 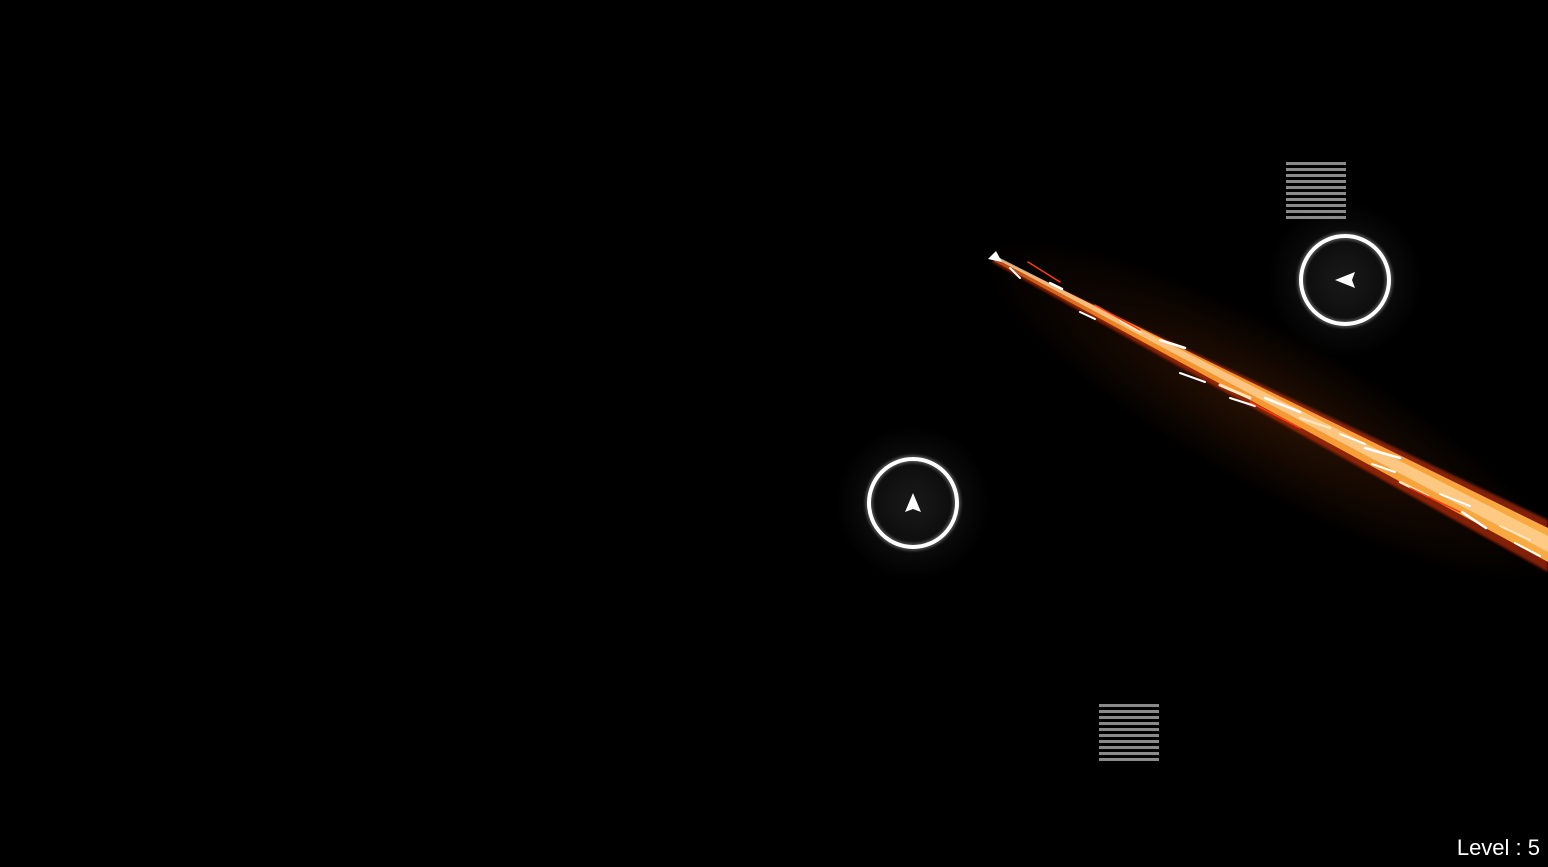 I want to click on turret-upper-right, so click(x=1345, y=280).